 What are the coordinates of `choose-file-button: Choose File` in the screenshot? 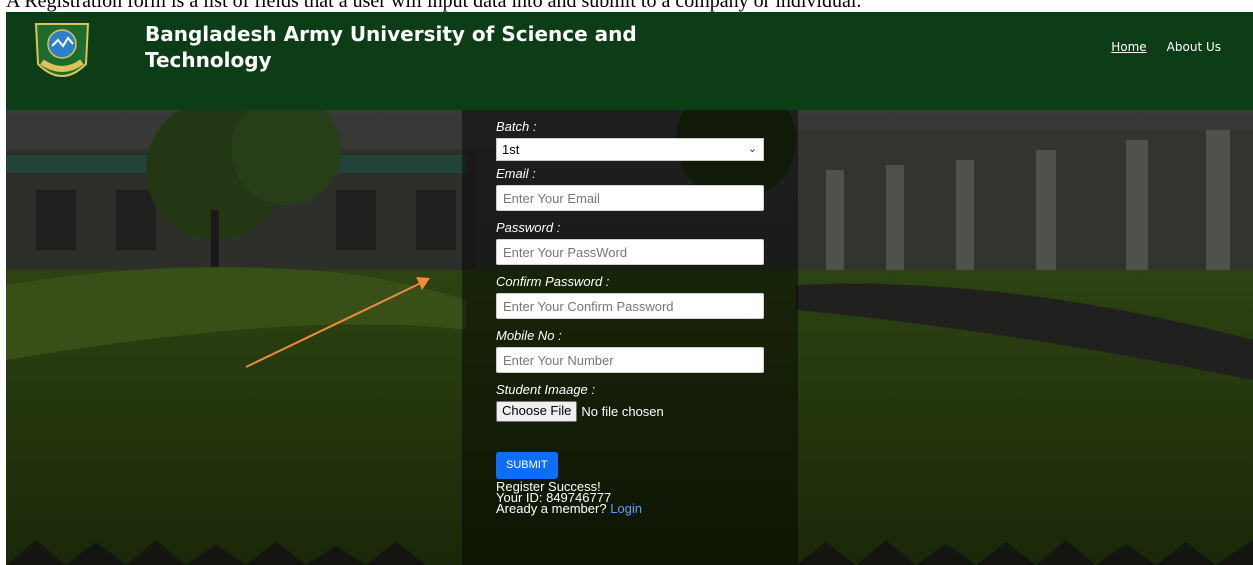 It's located at (537, 411).